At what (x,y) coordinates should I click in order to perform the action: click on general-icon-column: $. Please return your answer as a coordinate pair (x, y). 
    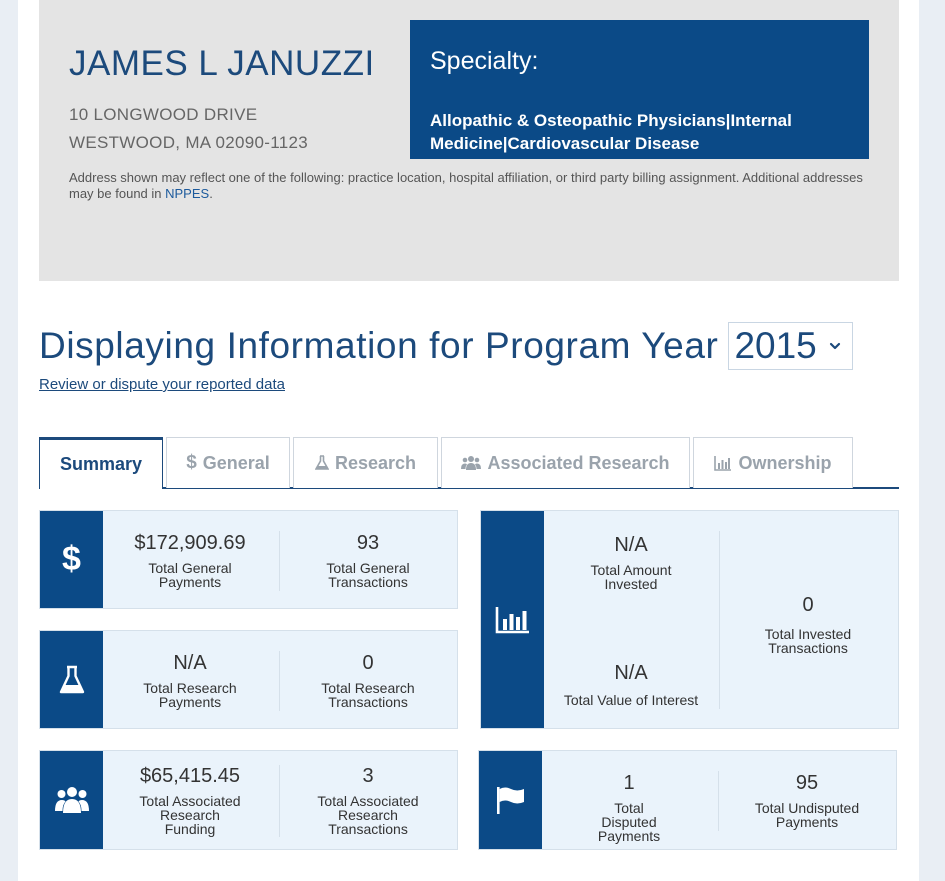
    Looking at the image, I should click on (71, 559).